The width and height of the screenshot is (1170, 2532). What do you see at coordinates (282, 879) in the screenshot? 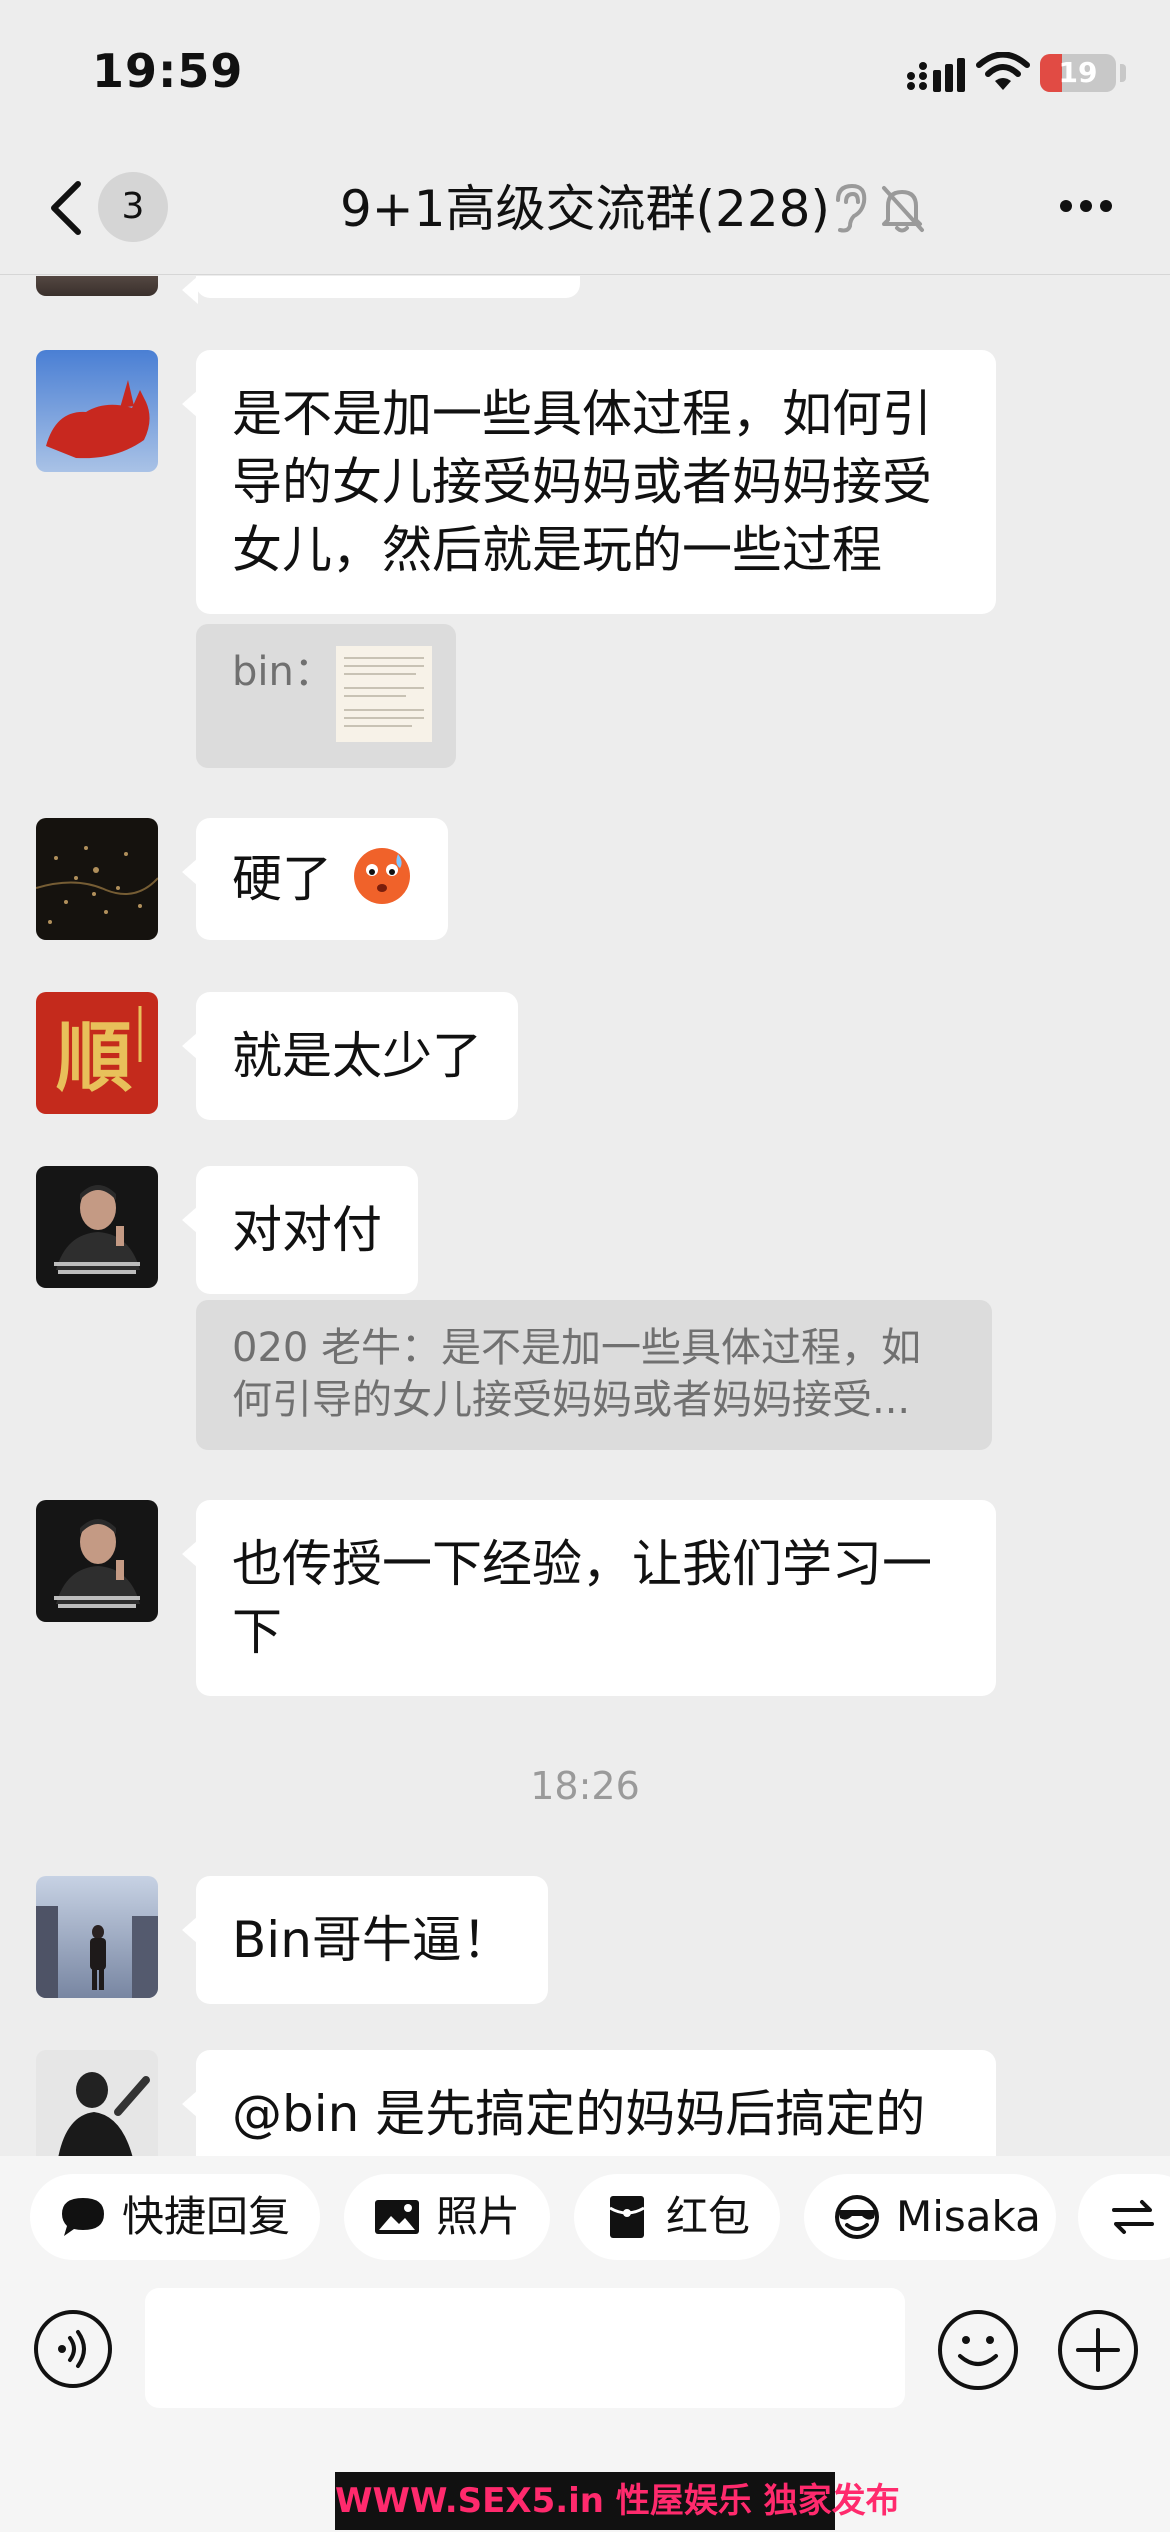
I see `message-text: 硬了` at bounding box center [282, 879].